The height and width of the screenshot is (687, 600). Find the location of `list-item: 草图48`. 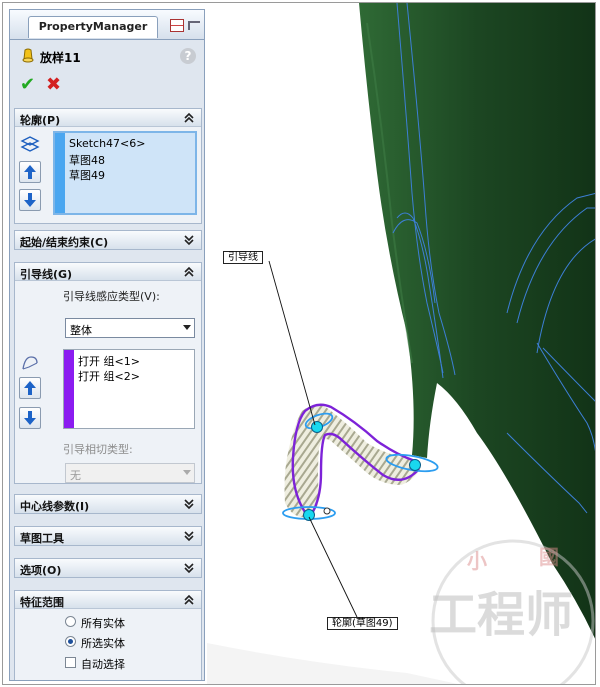

list-item: 草图48 is located at coordinates (87, 160).